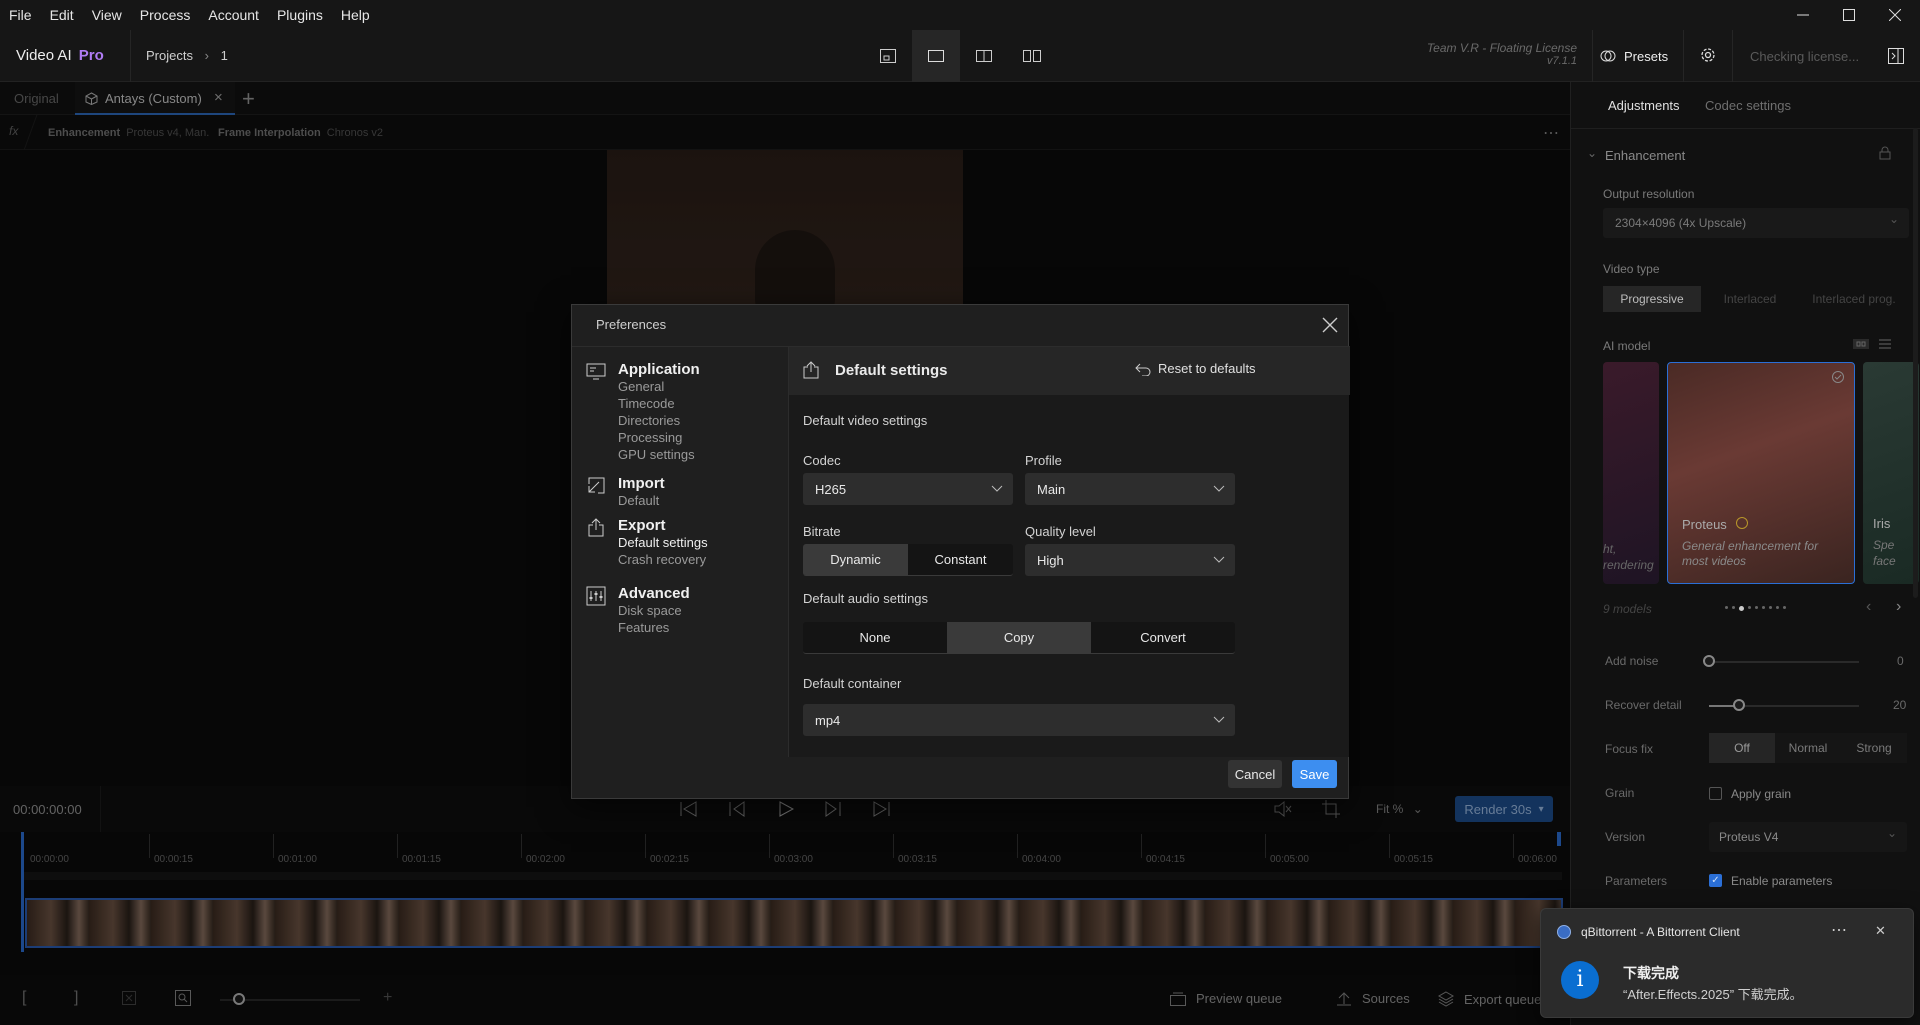  Describe the element at coordinates (1915, 363) in the screenshot. I see `panel-scrollbar` at that location.